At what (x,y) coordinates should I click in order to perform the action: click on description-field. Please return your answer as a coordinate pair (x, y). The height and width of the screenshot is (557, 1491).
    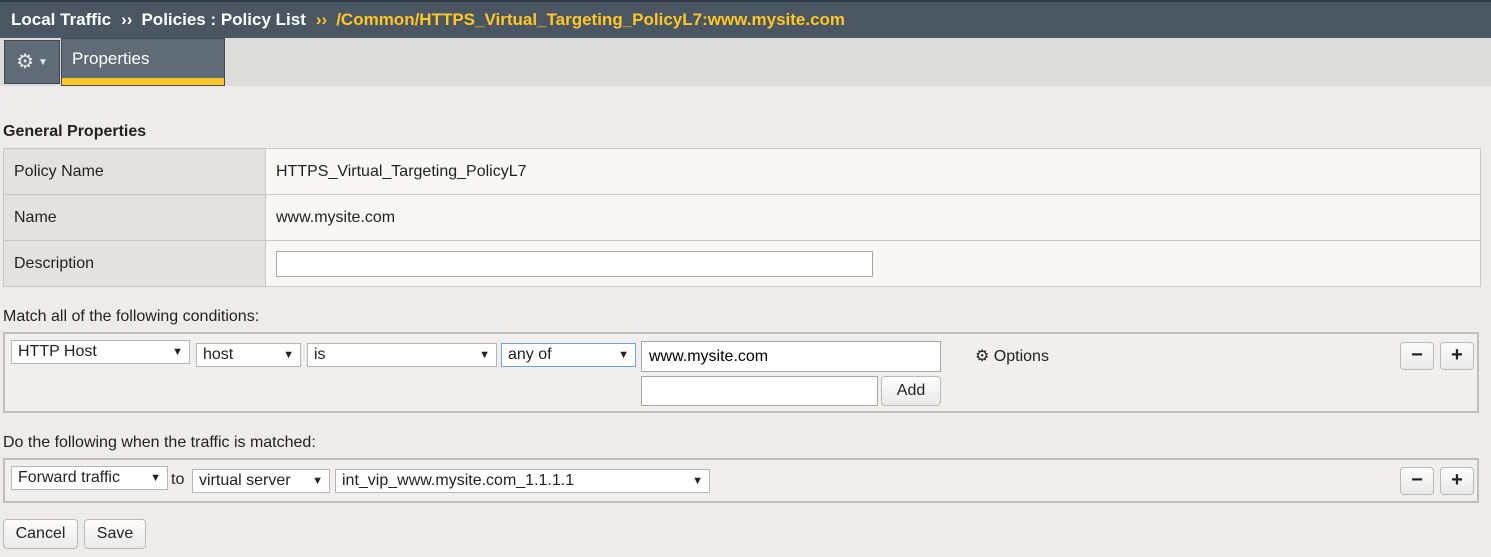
    Looking at the image, I should click on (574, 263).